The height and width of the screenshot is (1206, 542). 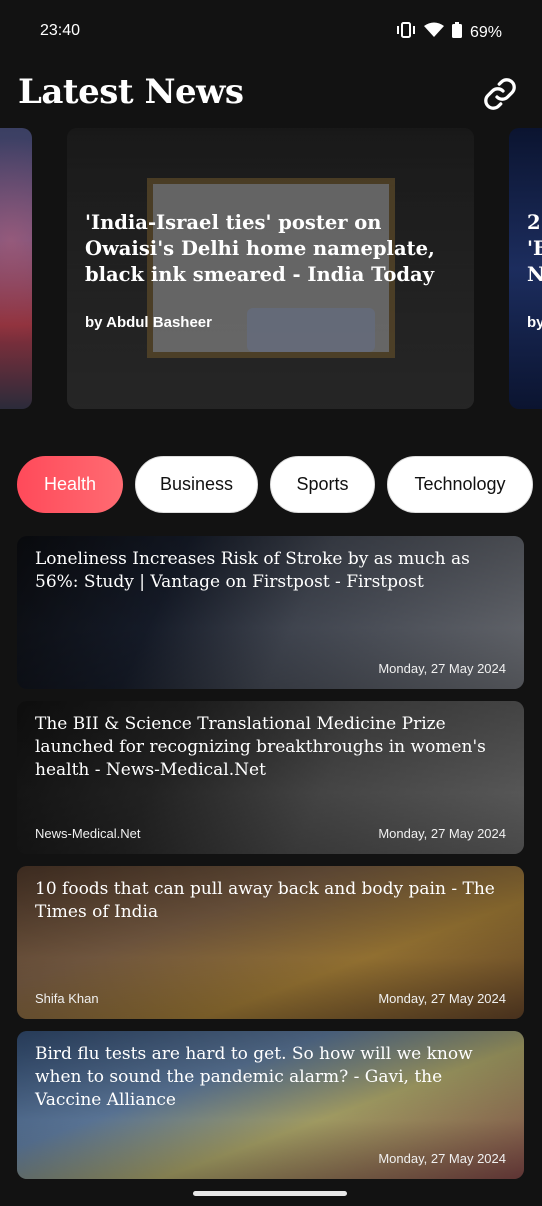 I want to click on category-tabs: Health Business Sports Technology, so click(x=275, y=484).